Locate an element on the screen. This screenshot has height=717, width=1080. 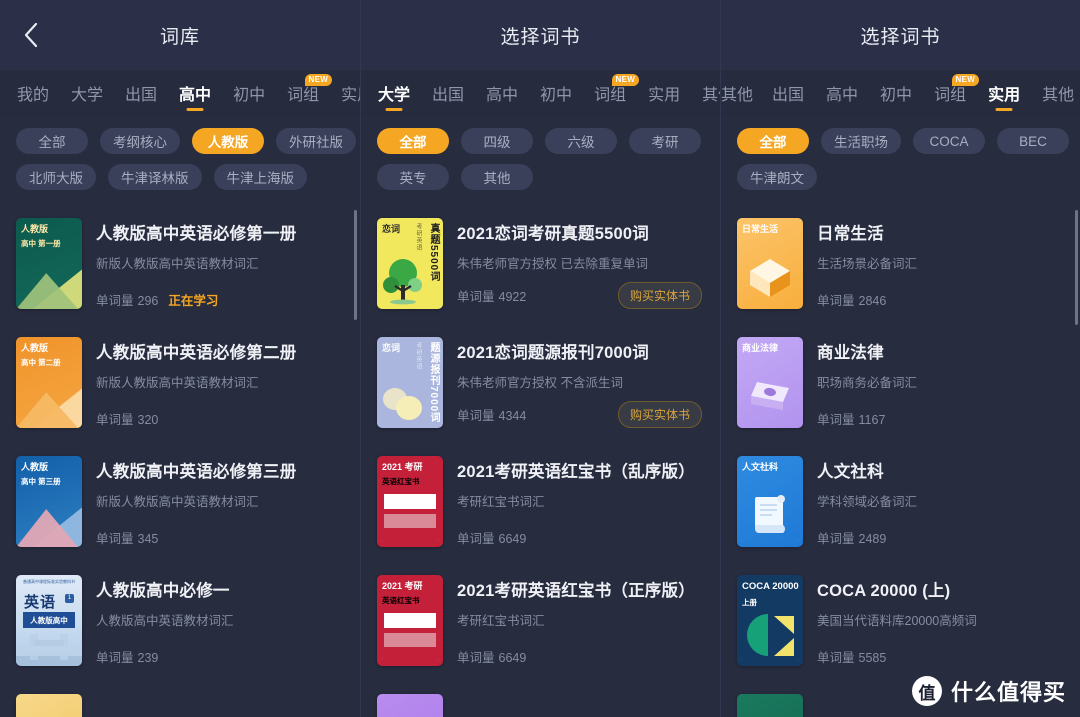
list-item: 商业法律 · · 商业法律 职场商务必备词汇 单词量 1167 is located at coordinates (900, 386).